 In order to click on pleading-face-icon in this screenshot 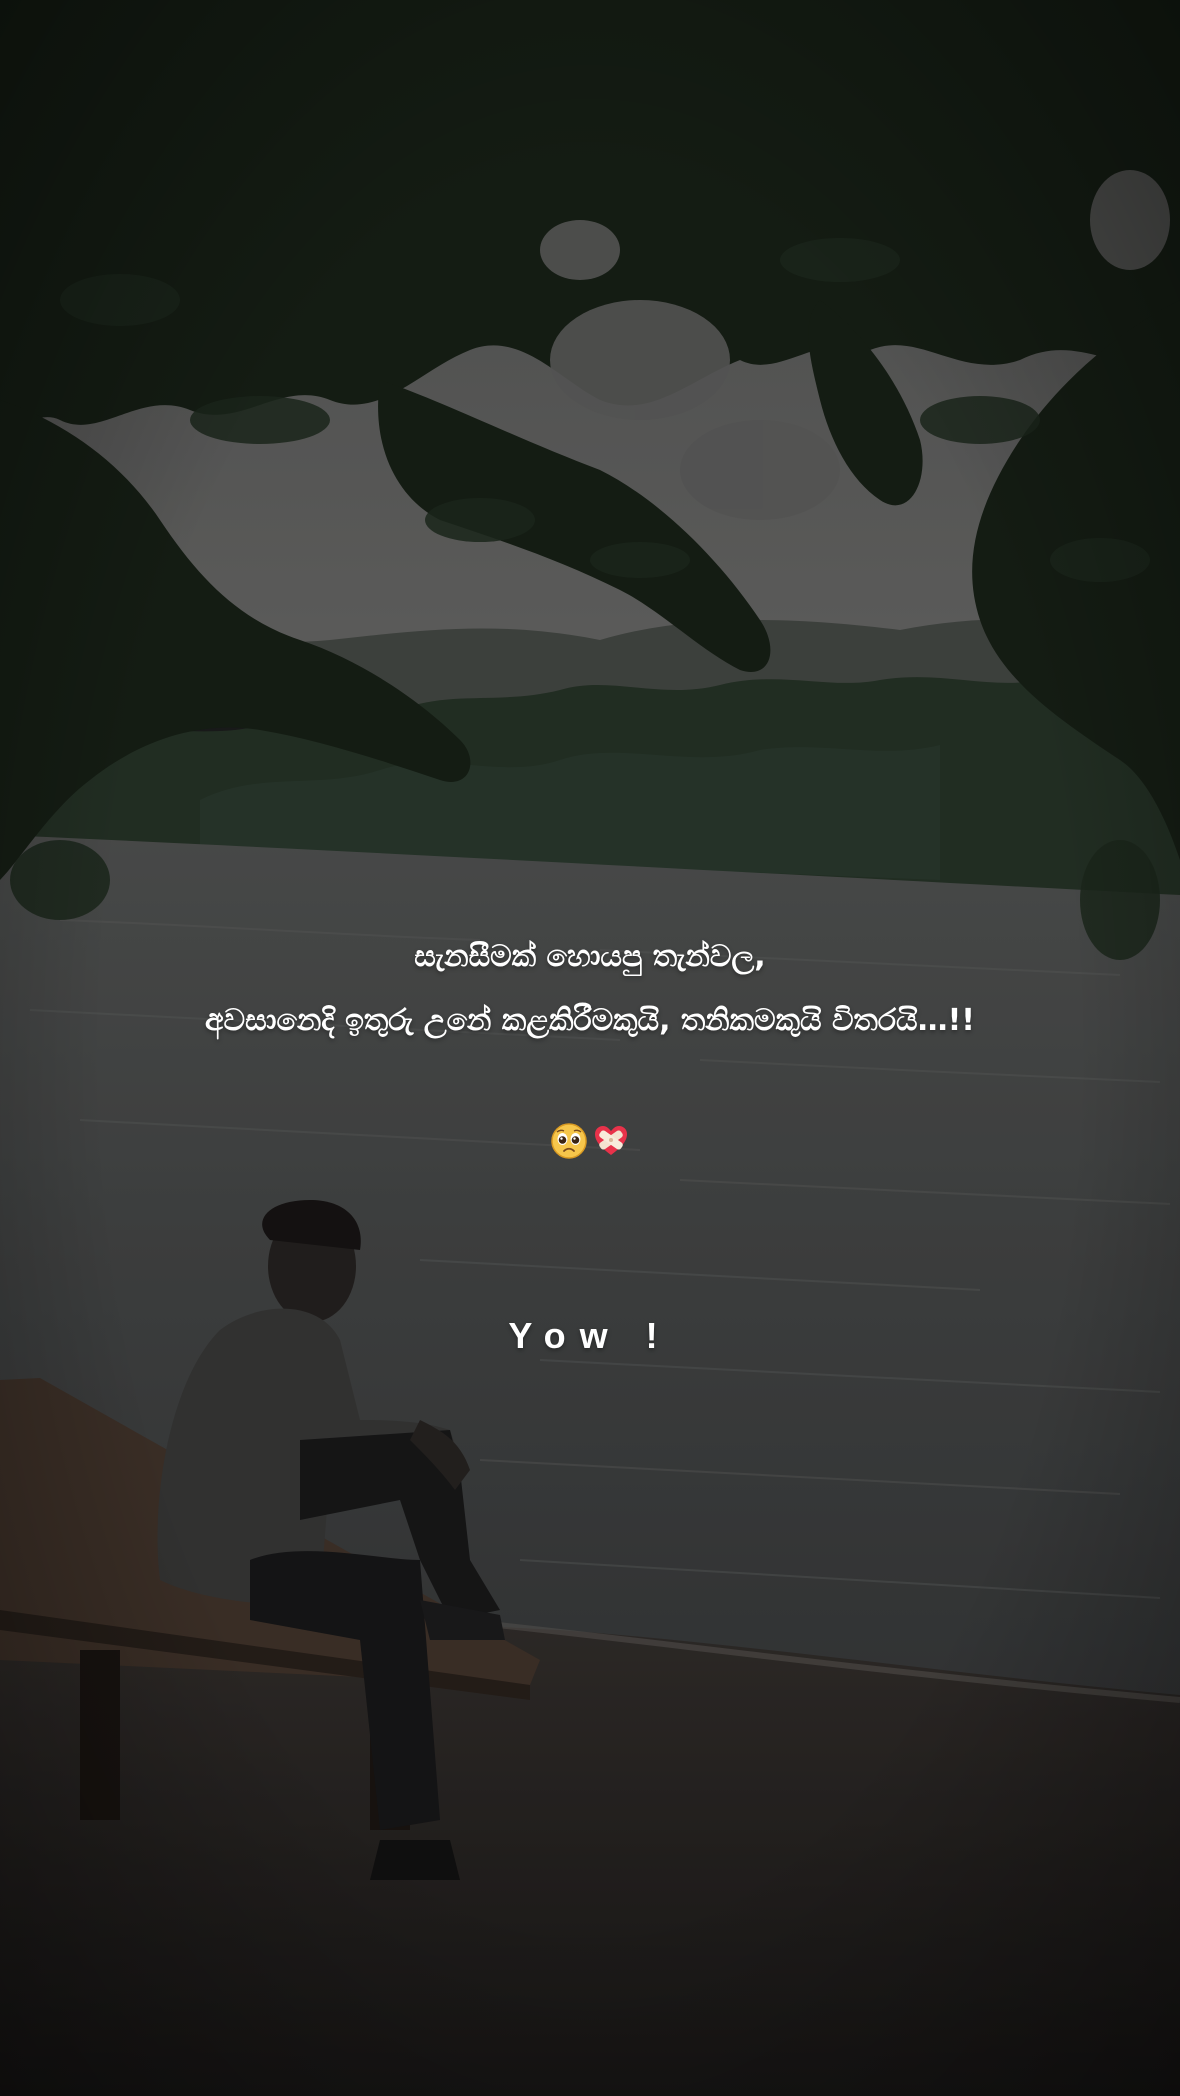, I will do `click(569, 1141)`.